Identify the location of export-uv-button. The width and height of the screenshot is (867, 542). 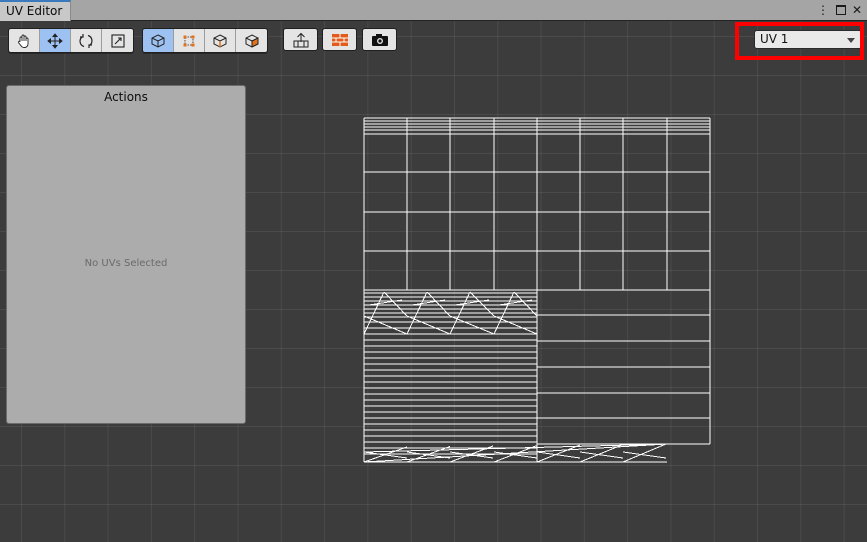
(300, 39).